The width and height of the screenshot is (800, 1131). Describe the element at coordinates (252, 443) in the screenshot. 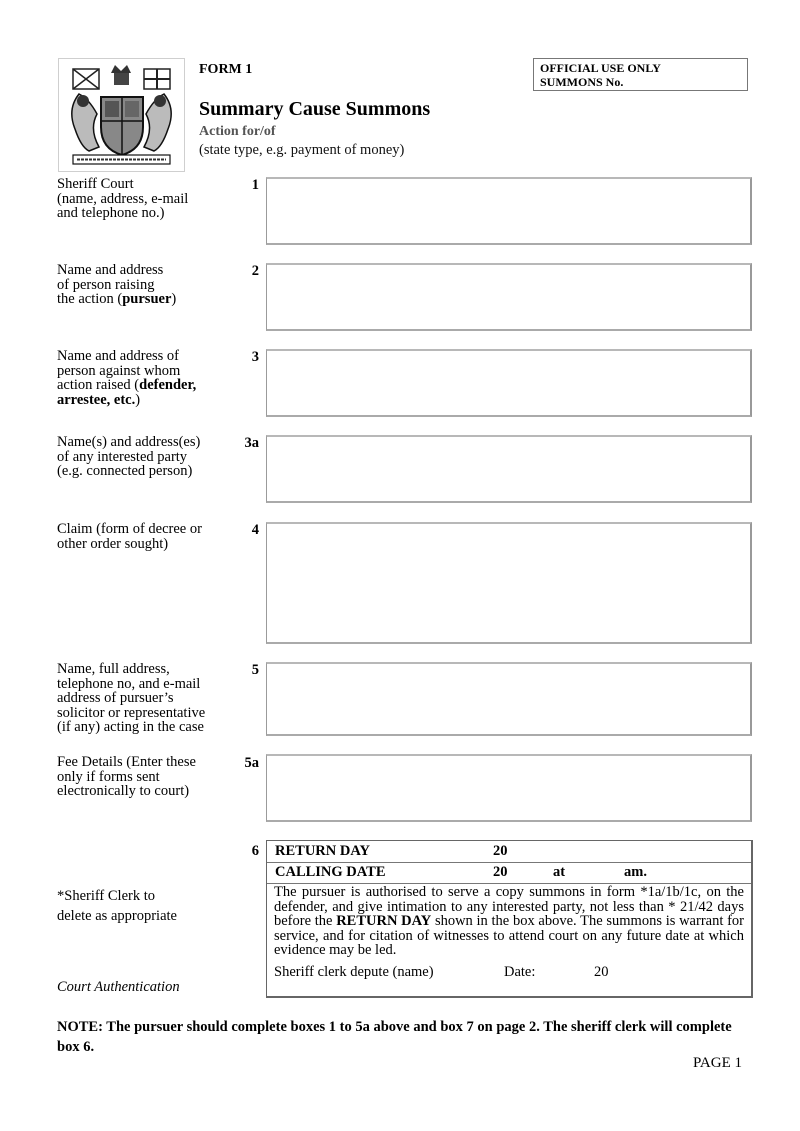

I see `field-3a-number: 3a` at that location.